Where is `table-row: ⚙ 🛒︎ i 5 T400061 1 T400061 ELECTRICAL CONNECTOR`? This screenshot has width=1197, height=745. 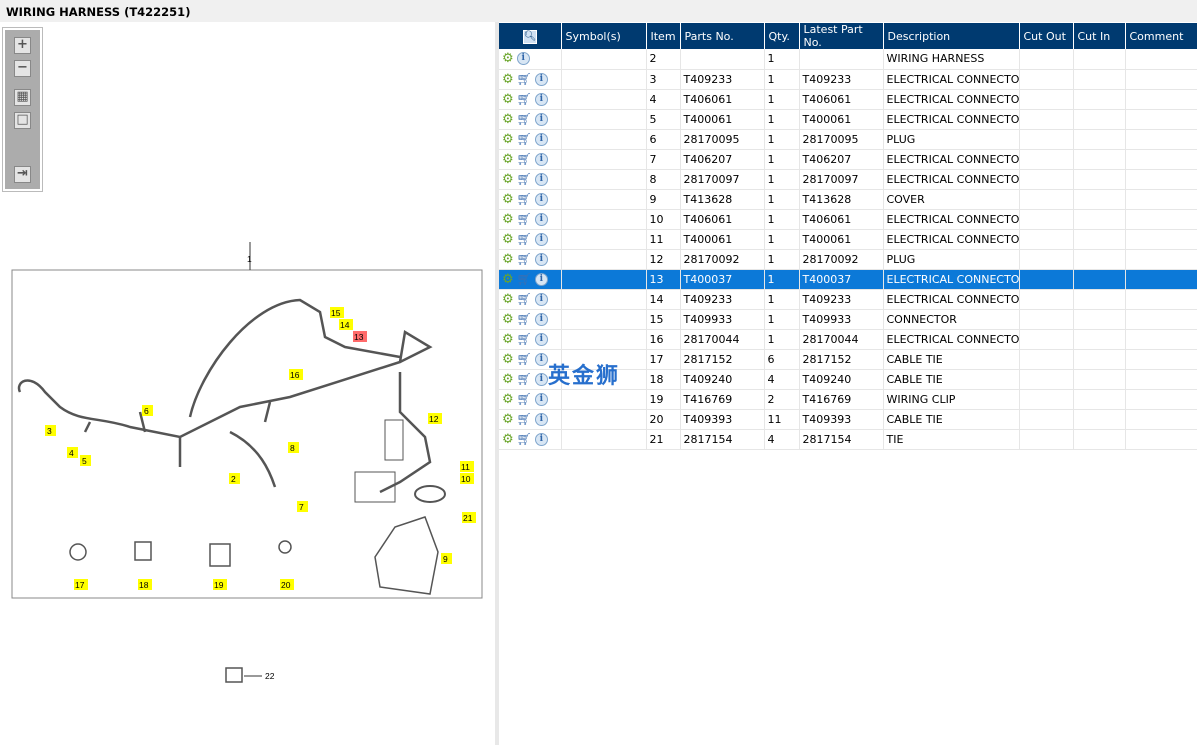 table-row: ⚙ 🛒︎ i 5 T400061 1 T400061 ELECTRICAL CONNECTOR is located at coordinates (848, 119).